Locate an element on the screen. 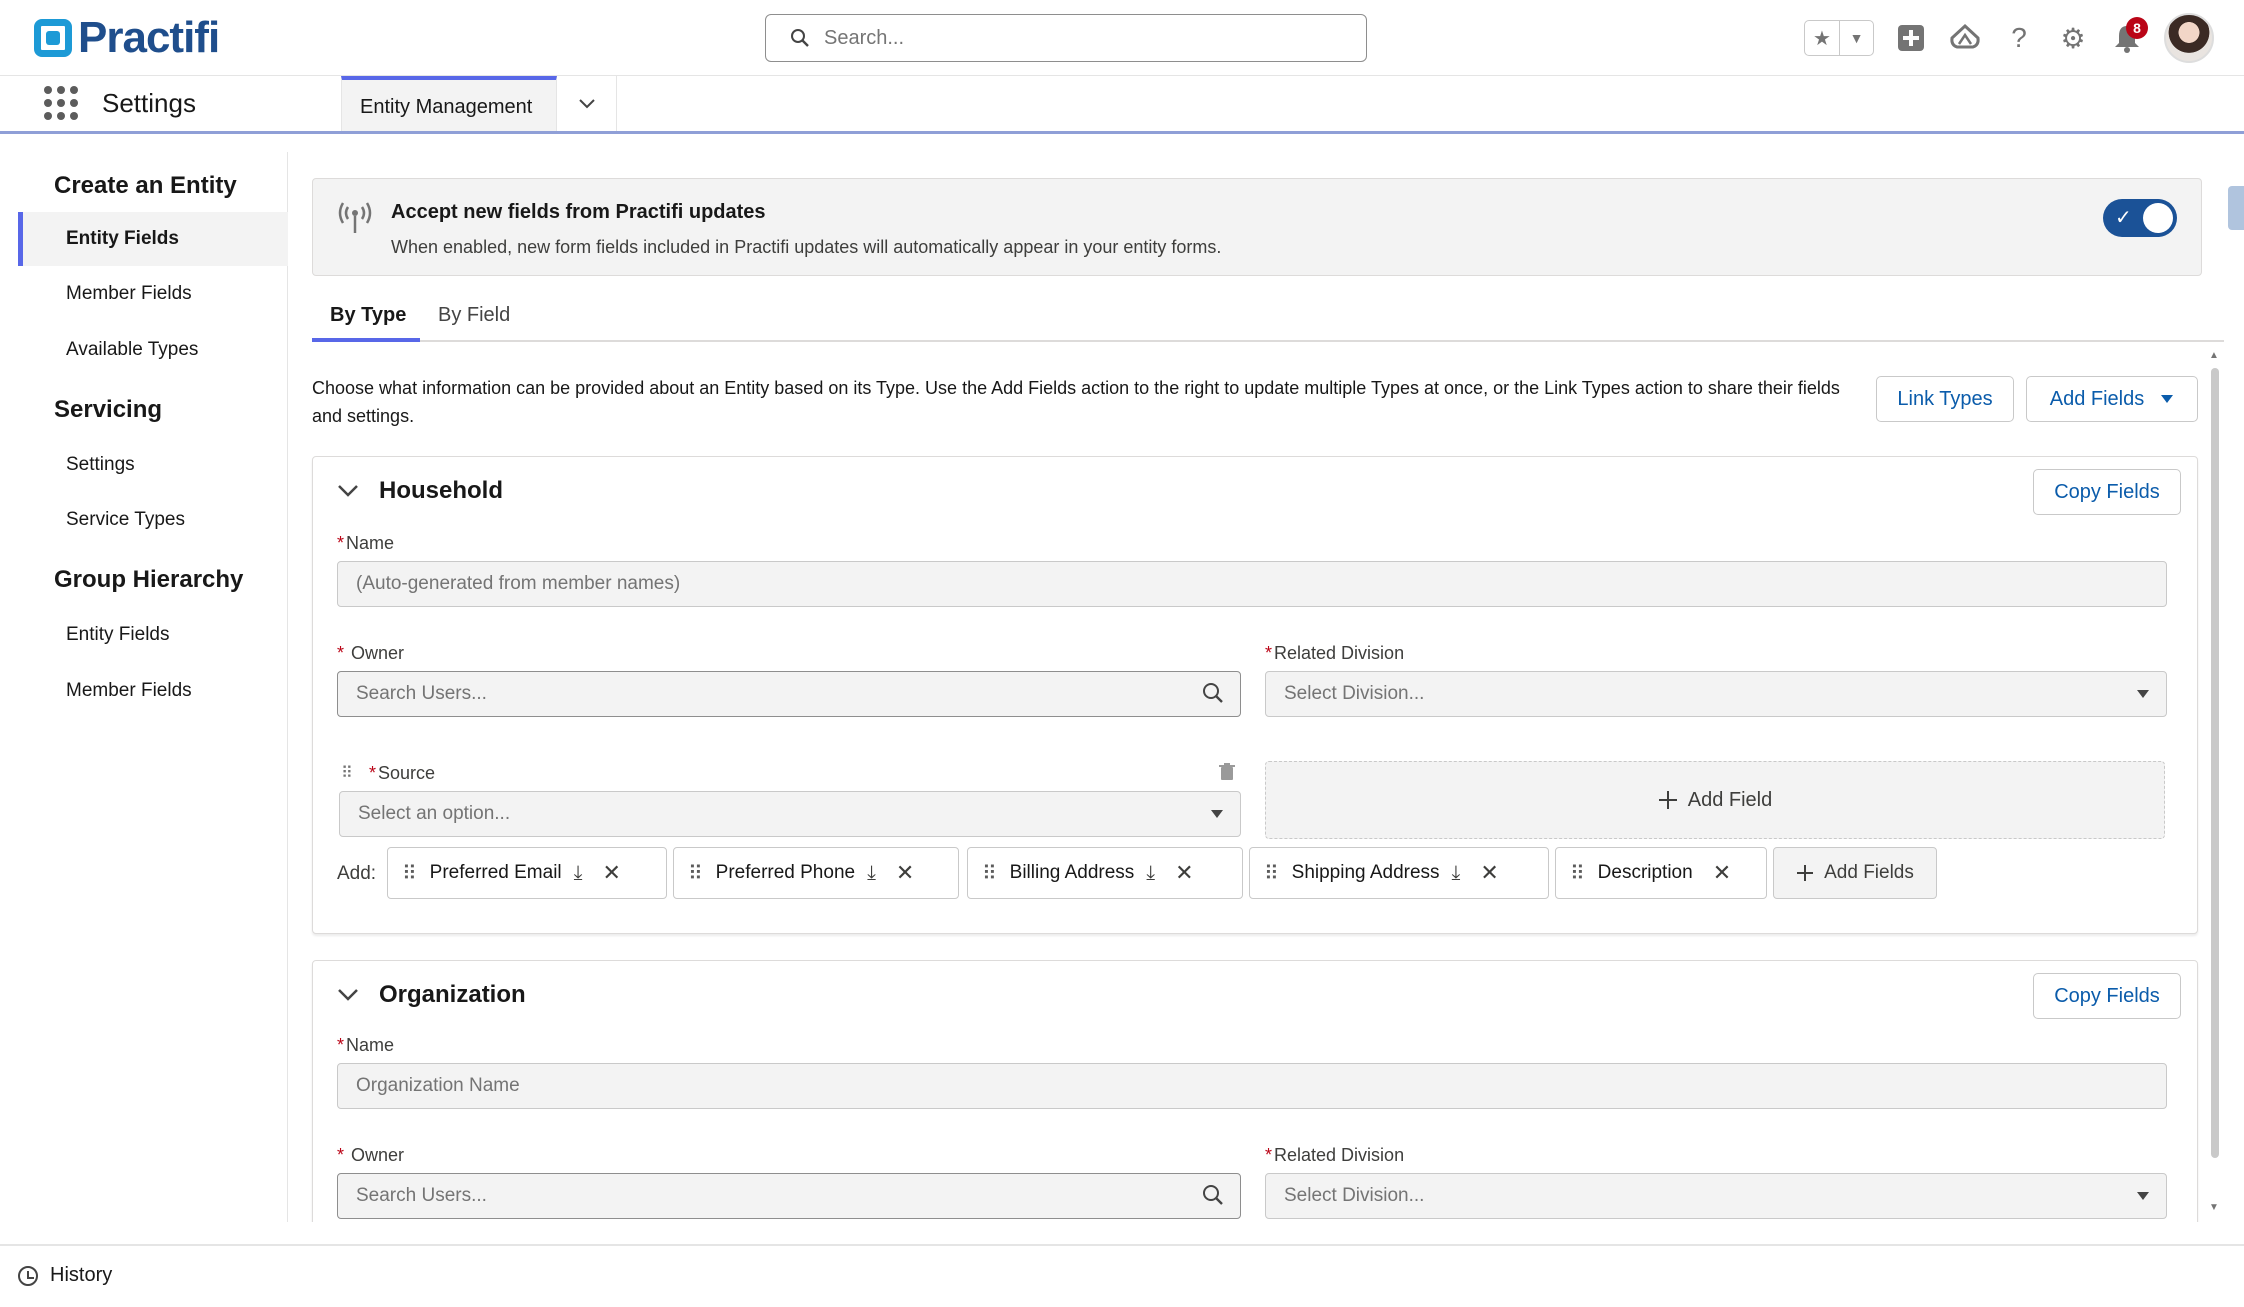 The width and height of the screenshot is (2244, 1307). star-icon: ★ is located at coordinates (1822, 38).